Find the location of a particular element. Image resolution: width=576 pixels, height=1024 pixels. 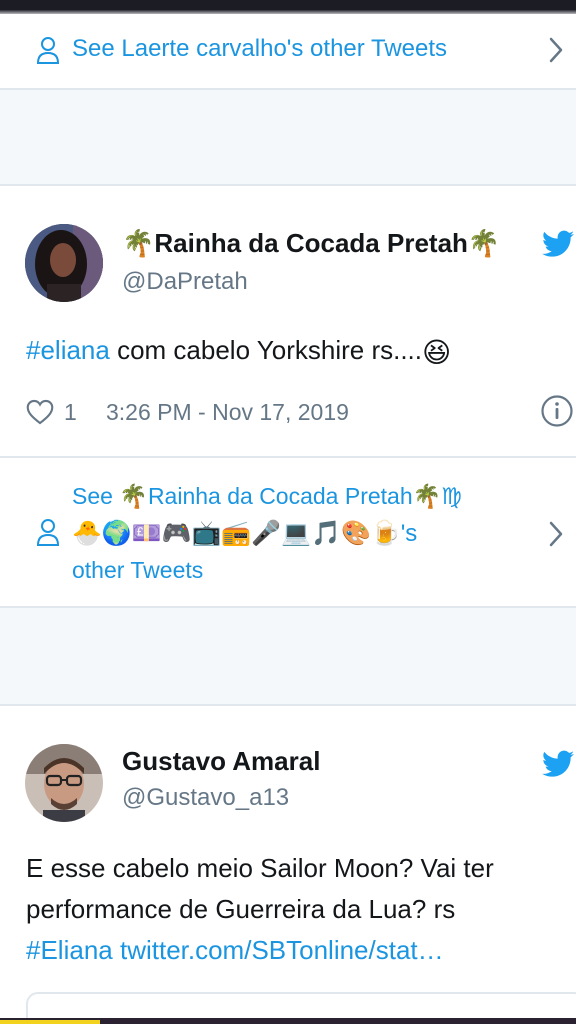

tweet-text-line-2: performance de Guerreira da Lua? rs is located at coordinates (241, 909).